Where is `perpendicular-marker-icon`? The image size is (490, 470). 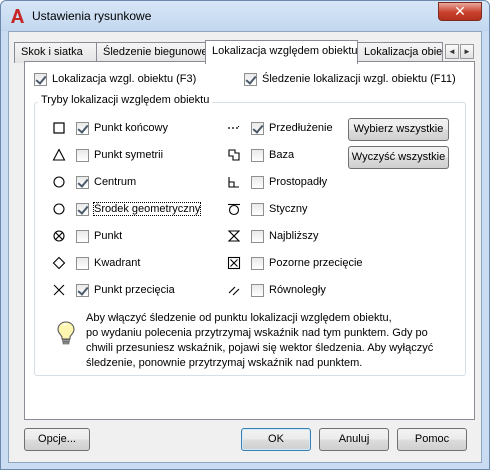 perpendicular-marker-icon is located at coordinates (233, 182).